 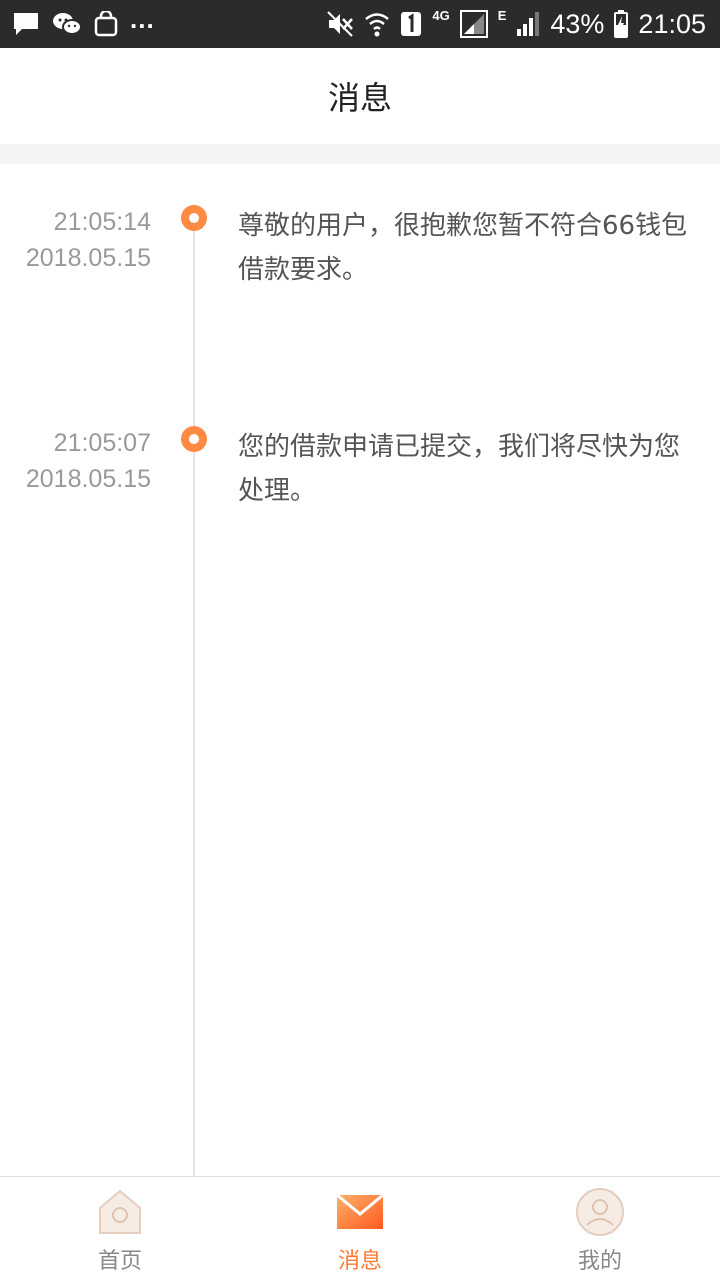 I want to click on wechat-icon, so click(x=67, y=24).